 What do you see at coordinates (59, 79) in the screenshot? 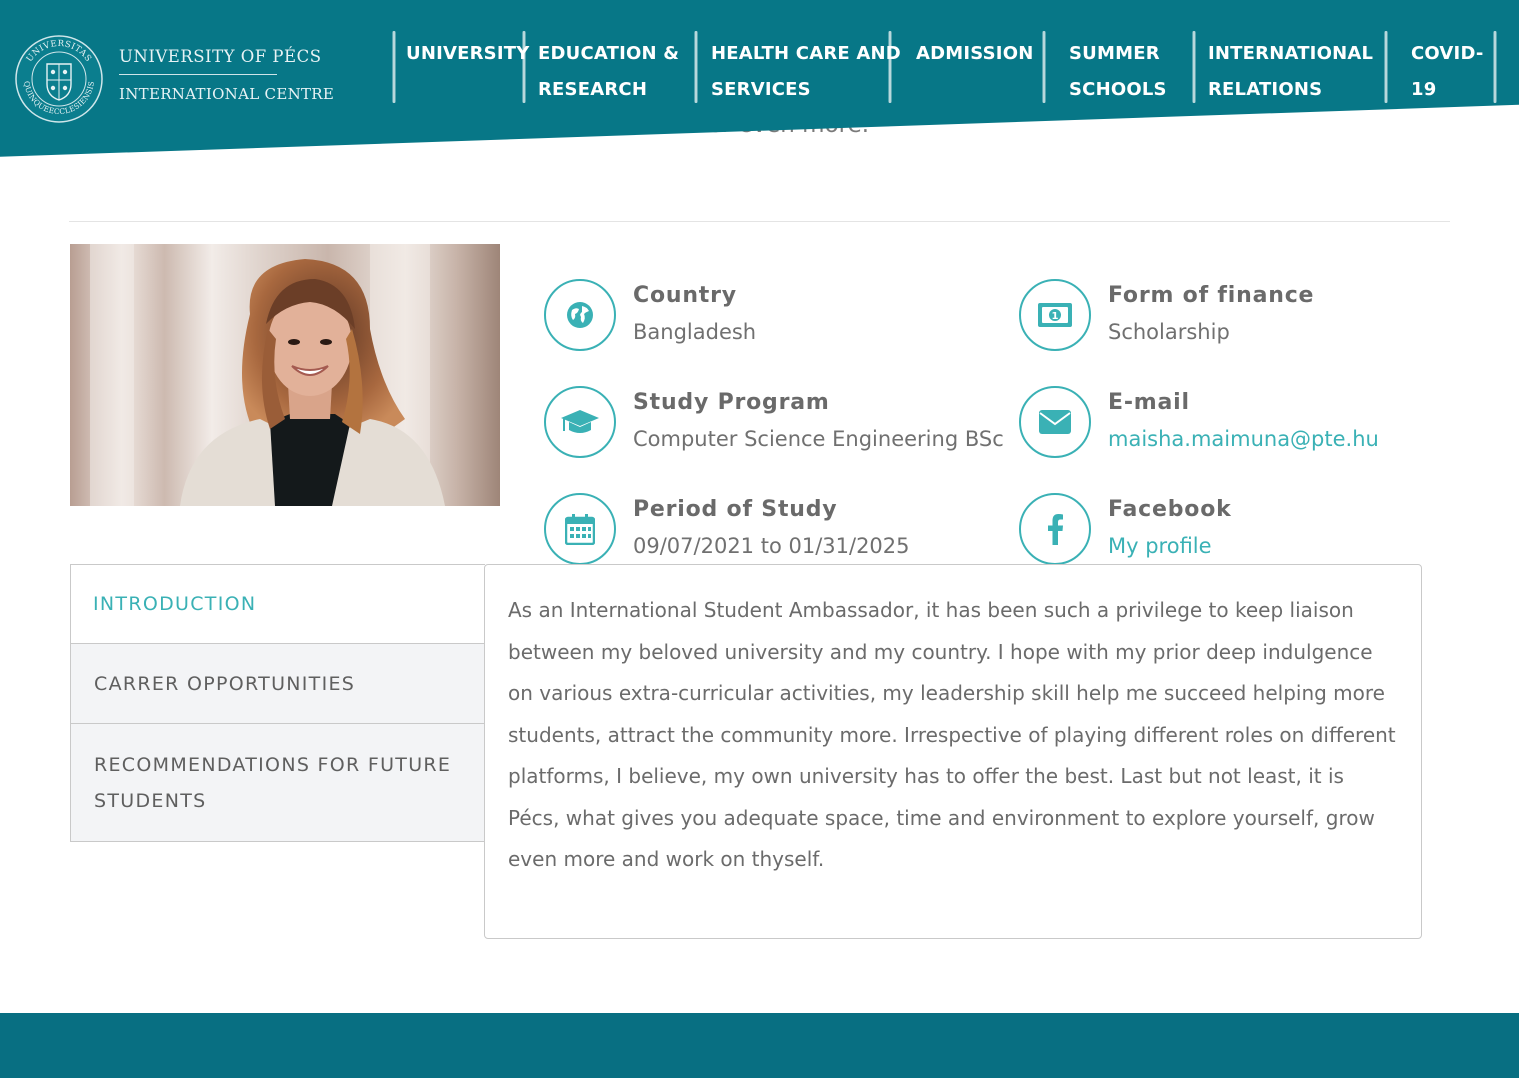
I see `university-seal-logo: UNIVERSITAS QUINQUEECCLESIENSIS` at bounding box center [59, 79].